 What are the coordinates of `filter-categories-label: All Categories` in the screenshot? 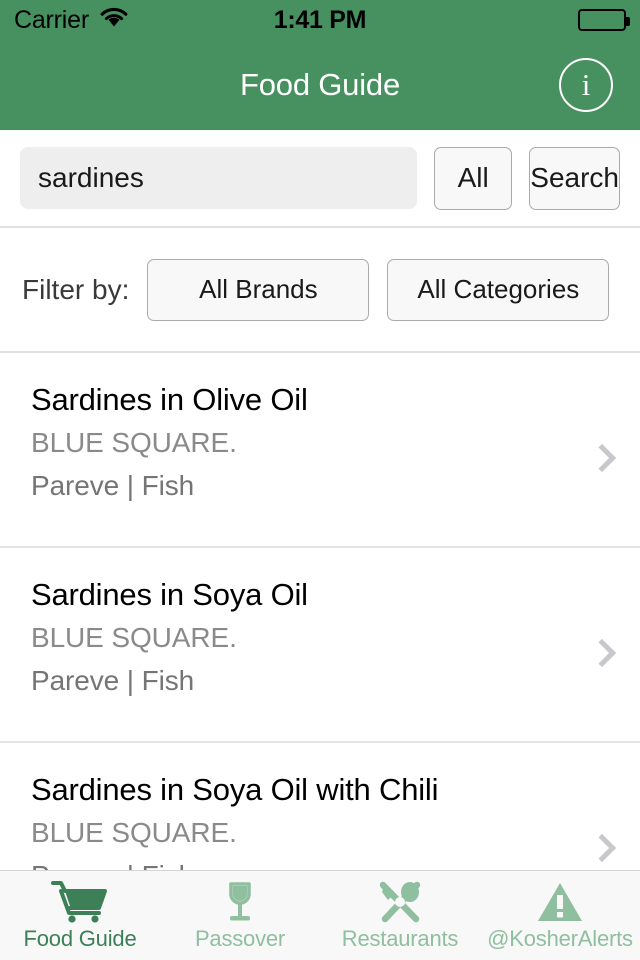 It's located at (498, 289).